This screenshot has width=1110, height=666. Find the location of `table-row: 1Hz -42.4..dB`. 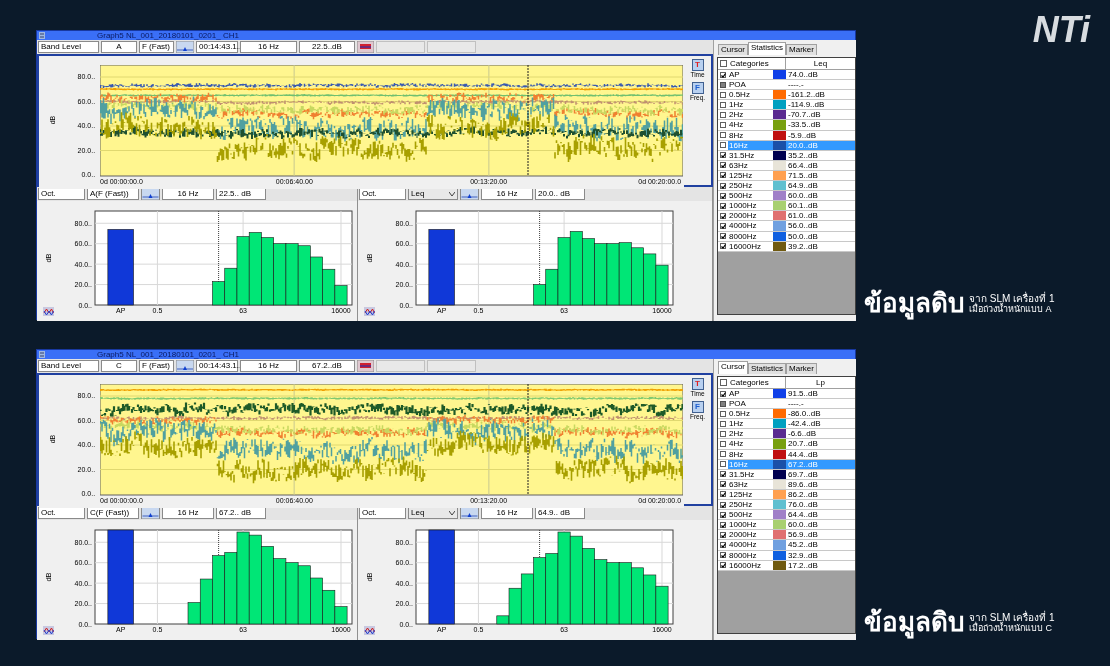

table-row: 1Hz -42.4..dB is located at coordinates (786, 424).